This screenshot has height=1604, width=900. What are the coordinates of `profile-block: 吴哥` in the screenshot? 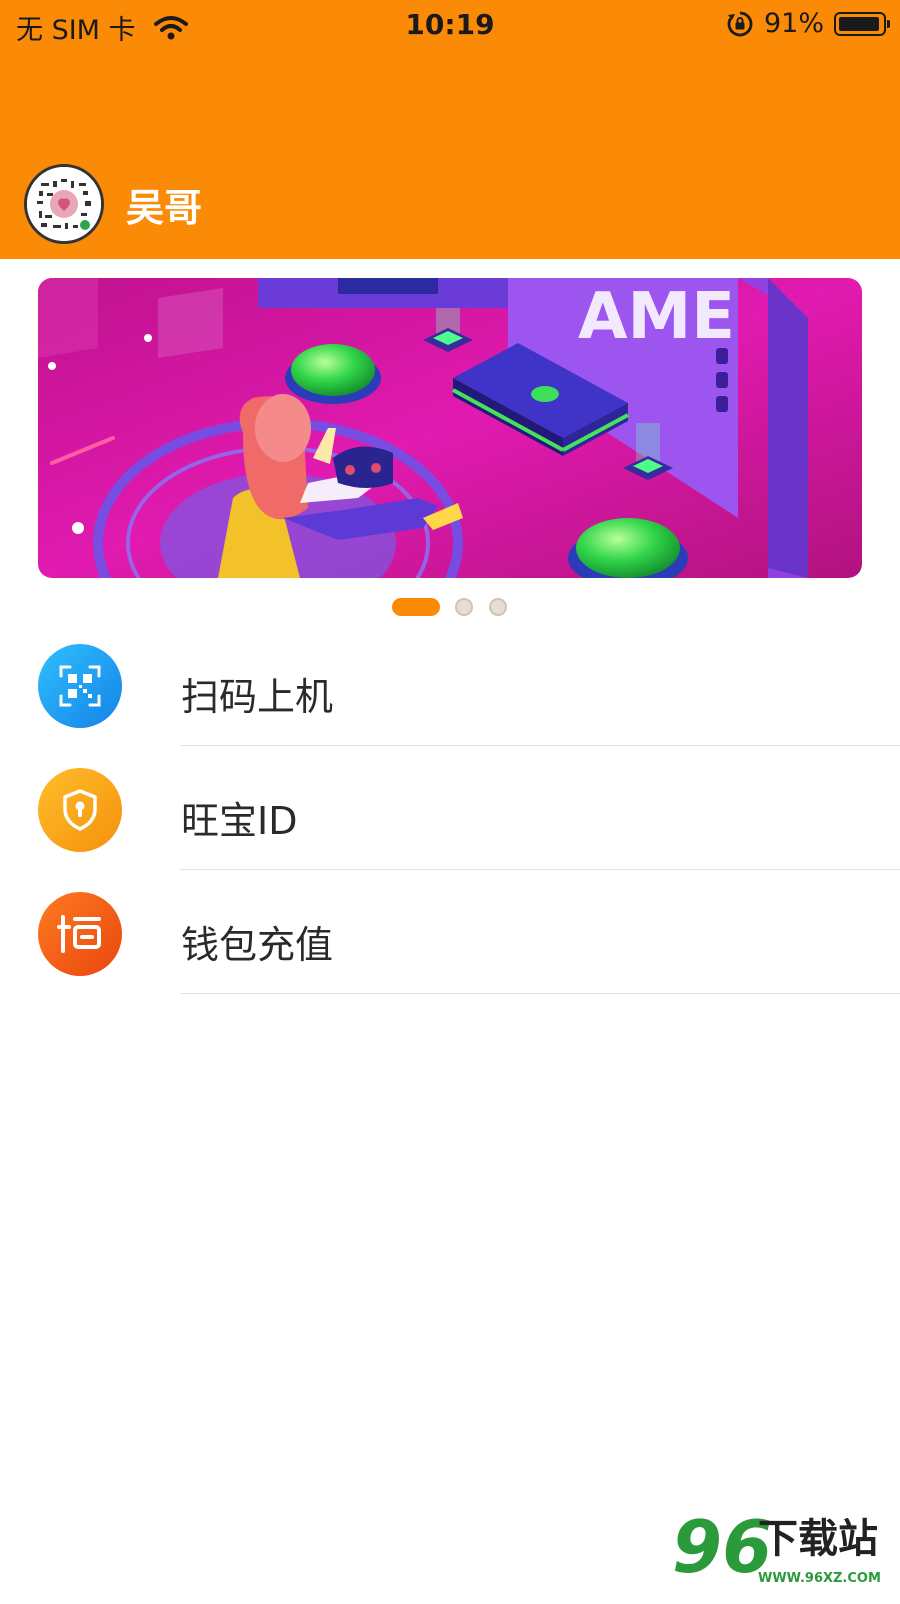 It's located at (113, 204).